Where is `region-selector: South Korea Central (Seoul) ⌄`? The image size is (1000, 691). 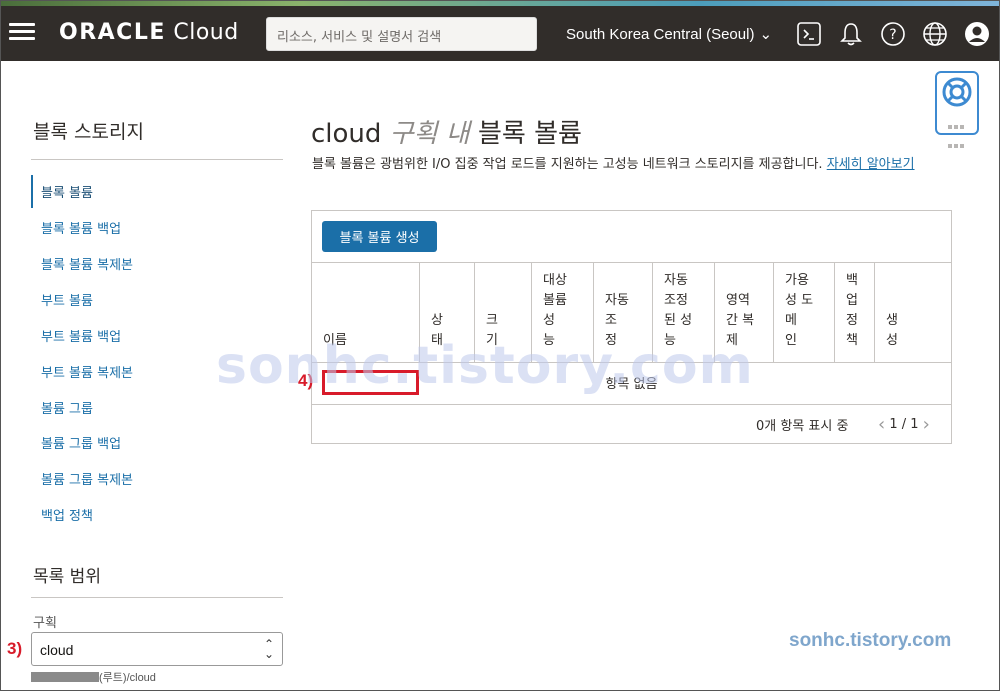 region-selector: South Korea Central (Seoul) ⌄ is located at coordinates (669, 34).